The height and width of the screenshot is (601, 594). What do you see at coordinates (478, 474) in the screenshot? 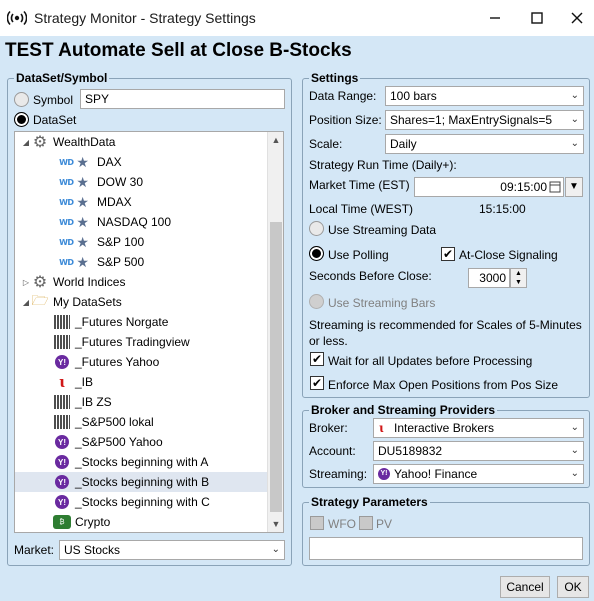
I see `streaming-select: Y! Yahoo! Finance ⌄` at bounding box center [478, 474].